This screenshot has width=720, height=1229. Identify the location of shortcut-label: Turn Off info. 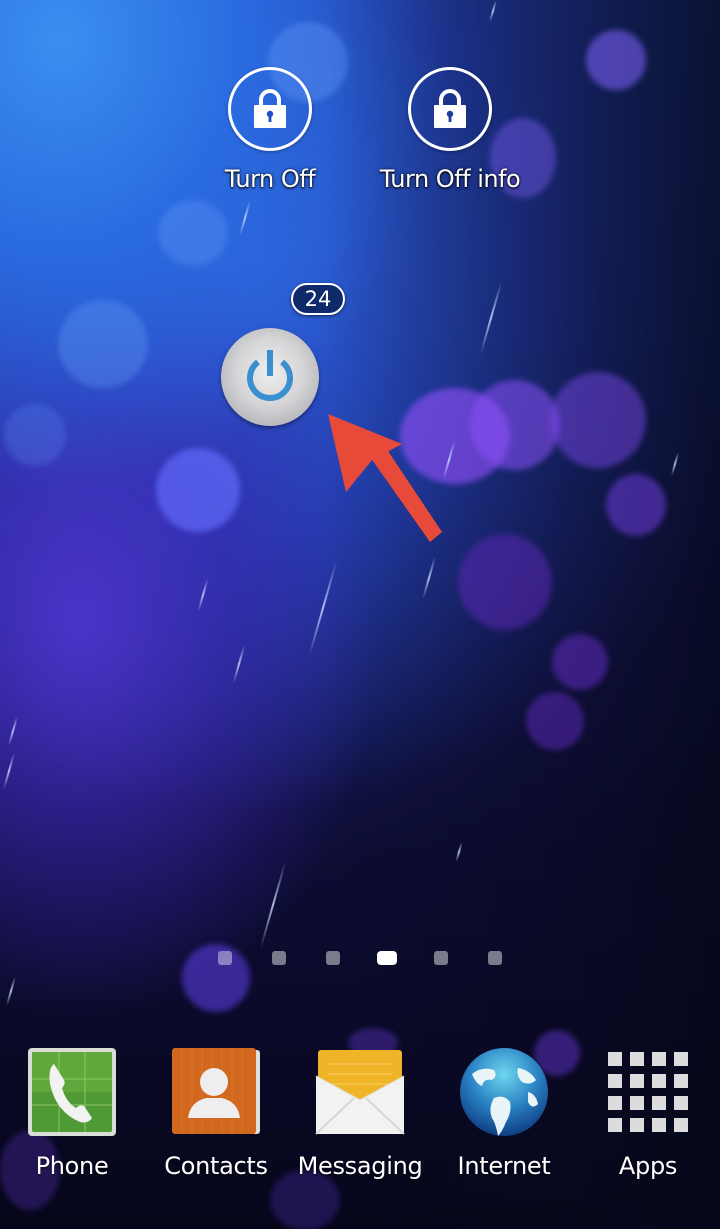
(450, 179).